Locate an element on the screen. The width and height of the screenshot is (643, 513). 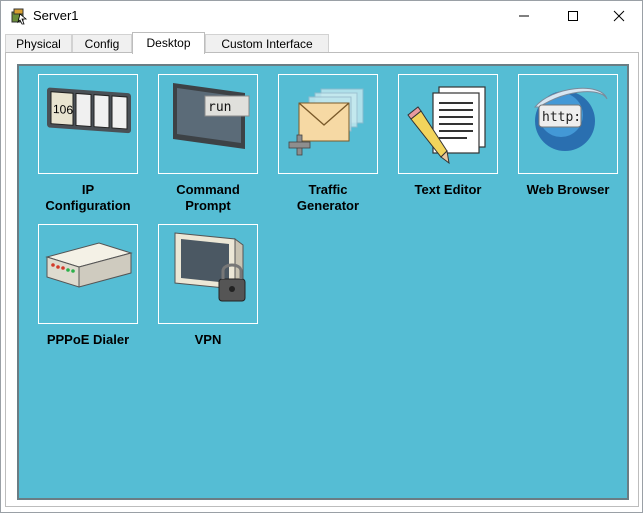
app-traffic-generator: Traffic Generator is located at coordinates (328, 144).